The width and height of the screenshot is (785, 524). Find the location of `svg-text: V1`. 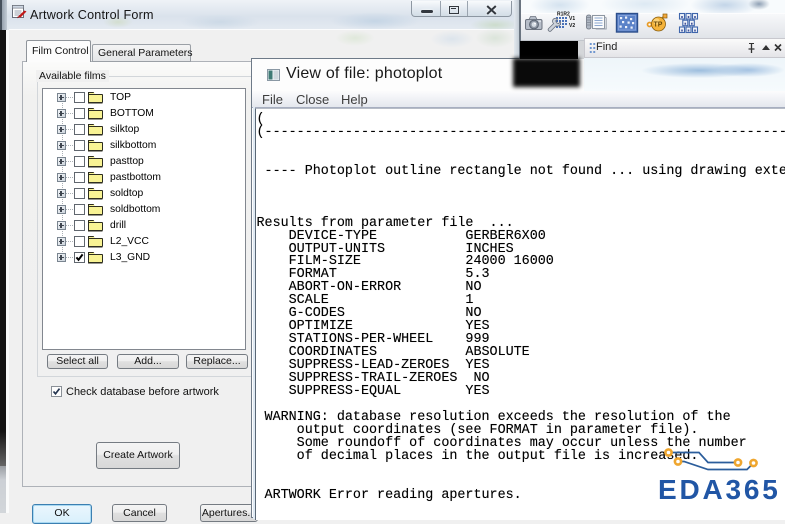

svg-text: V1 is located at coordinates (572, 19).